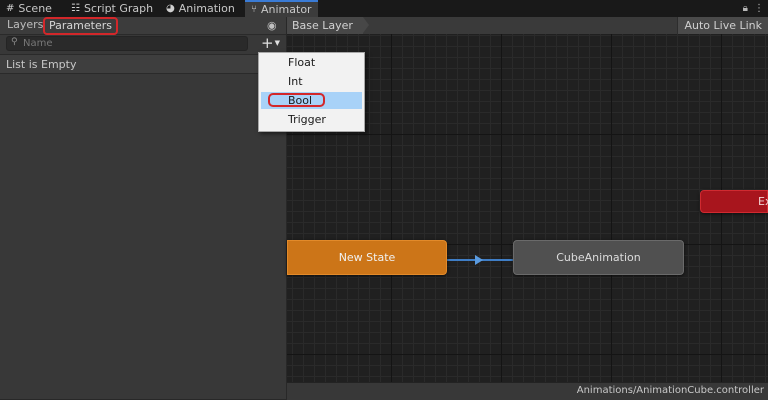 The width and height of the screenshot is (768, 400). What do you see at coordinates (311, 119) in the screenshot?
I see `menu-item-trigger: Trigger` at bounding box center [311, 119].